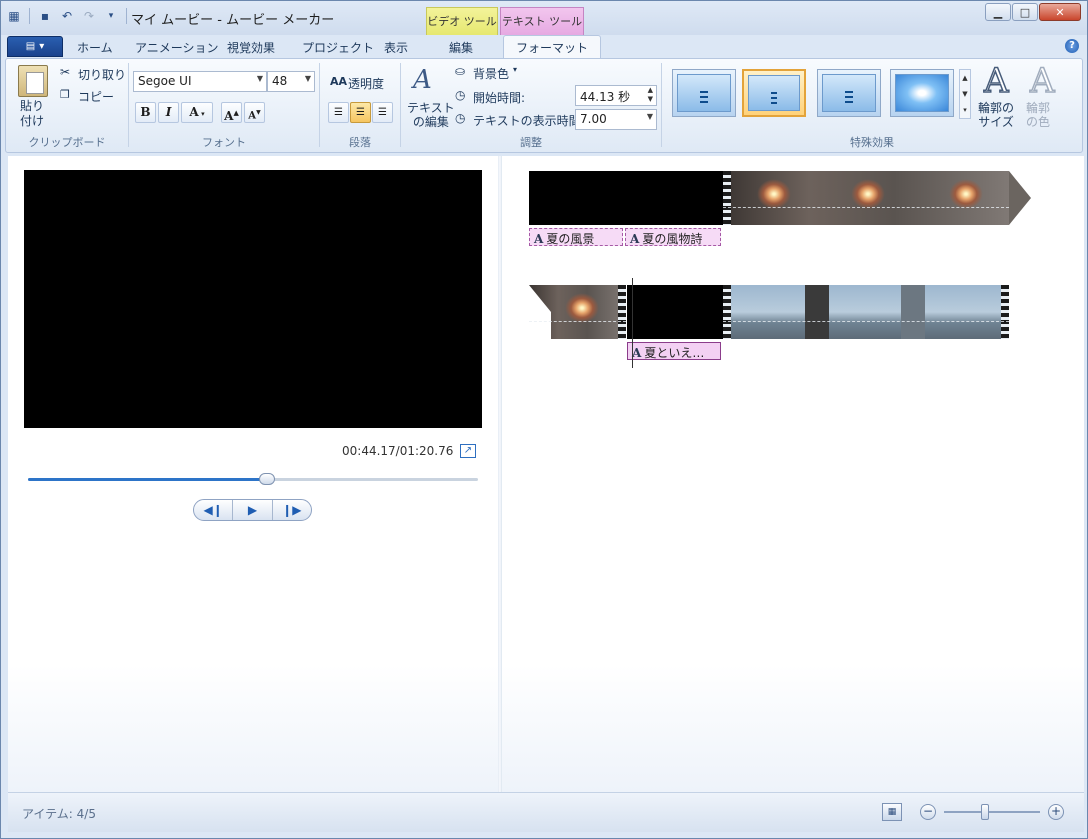 The height and width of the screenshot is (839, 1088). Describe the element at coordinates (67, 16) in the screenshot. I see `undo-icon: ↶` at that location.